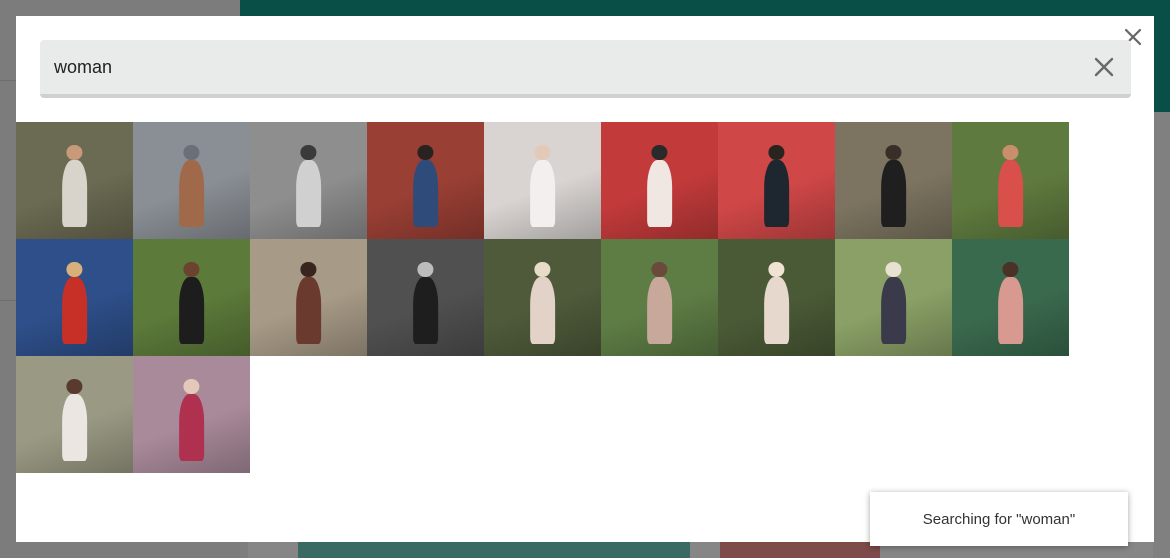  I want to click on background-red-button, so click(800, 550).